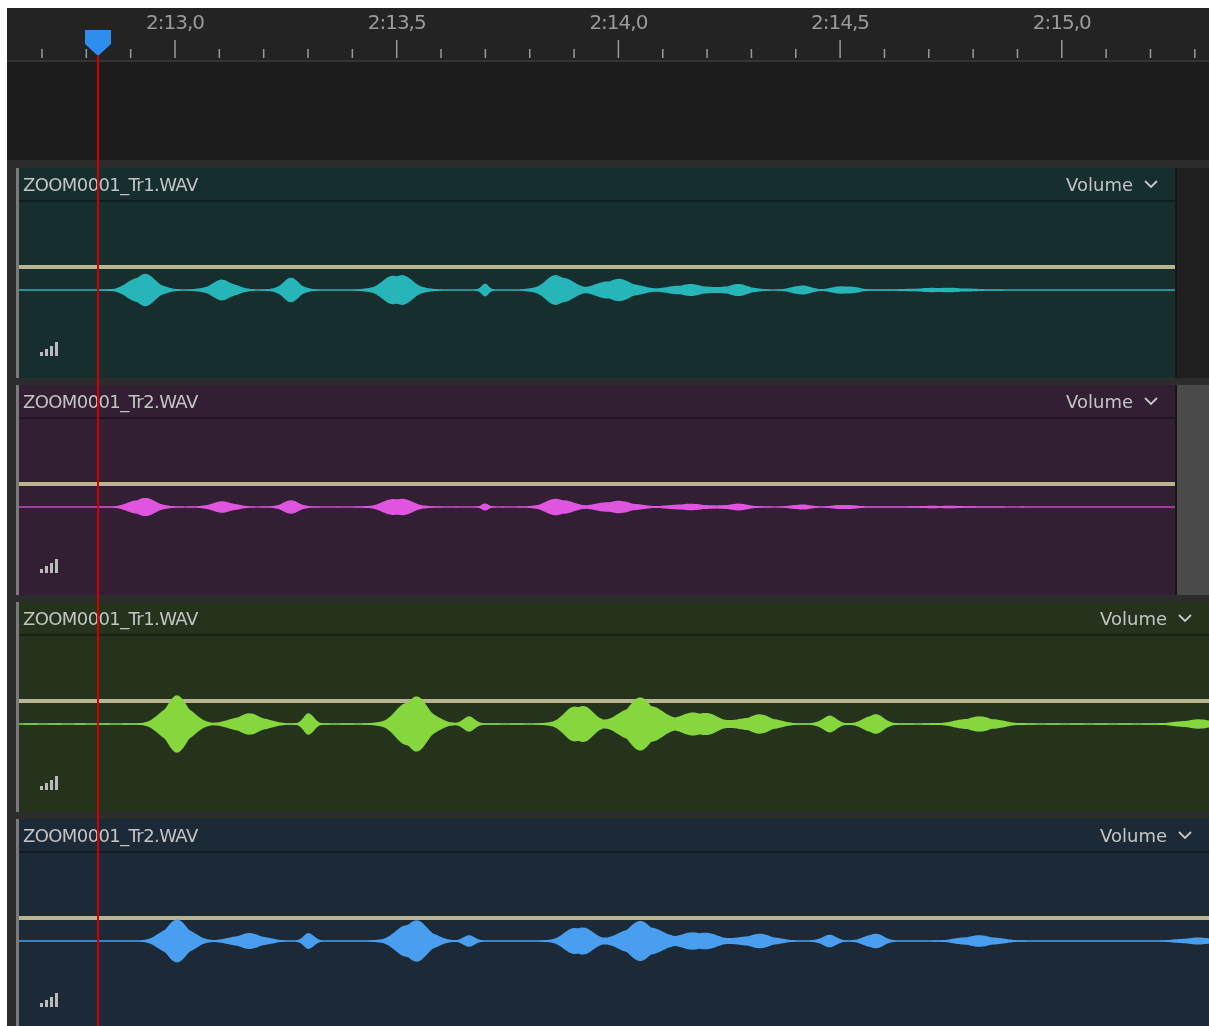 The height and width of the screenshot is (1026, 1209). What do you see at coordinates (608, 35) in the screenshot?
I see `time-ruler: 2:13,0 2:13,5 2:14,0 2:14,5 2:15,0` at bounding box center [608, 35].